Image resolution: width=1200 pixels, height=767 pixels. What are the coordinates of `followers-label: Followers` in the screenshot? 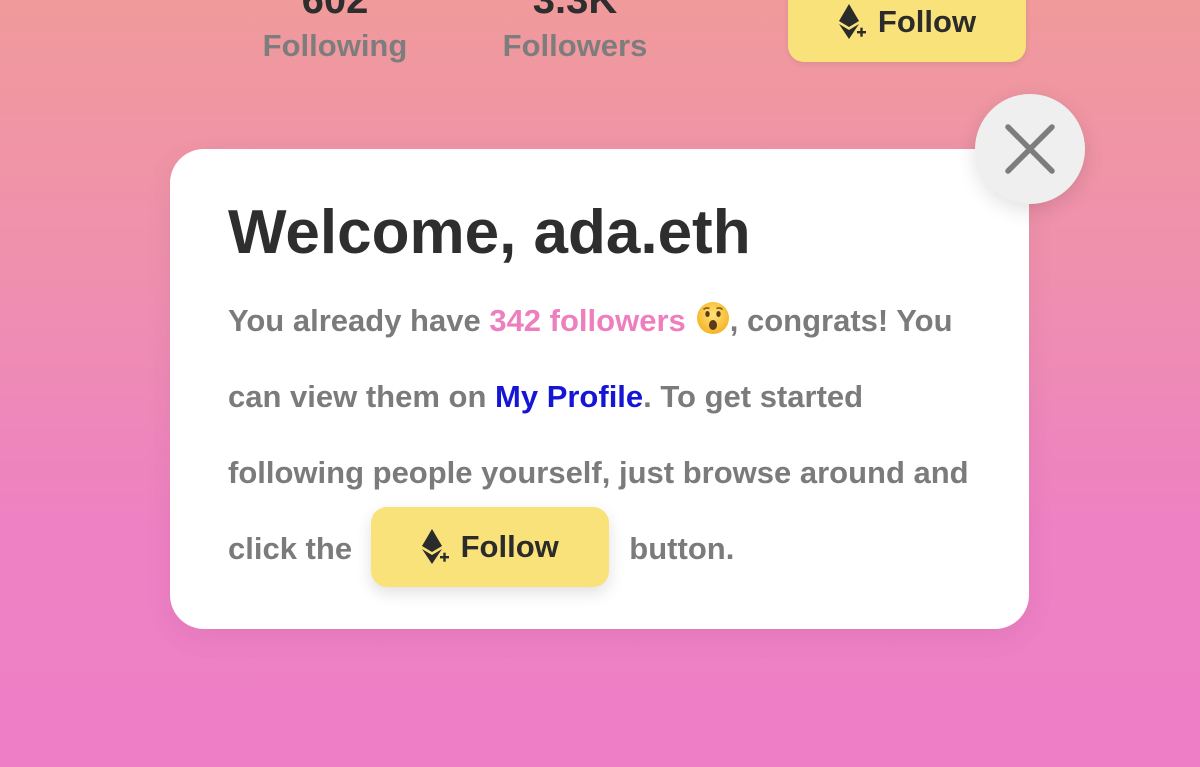 It's located at (575, 45).